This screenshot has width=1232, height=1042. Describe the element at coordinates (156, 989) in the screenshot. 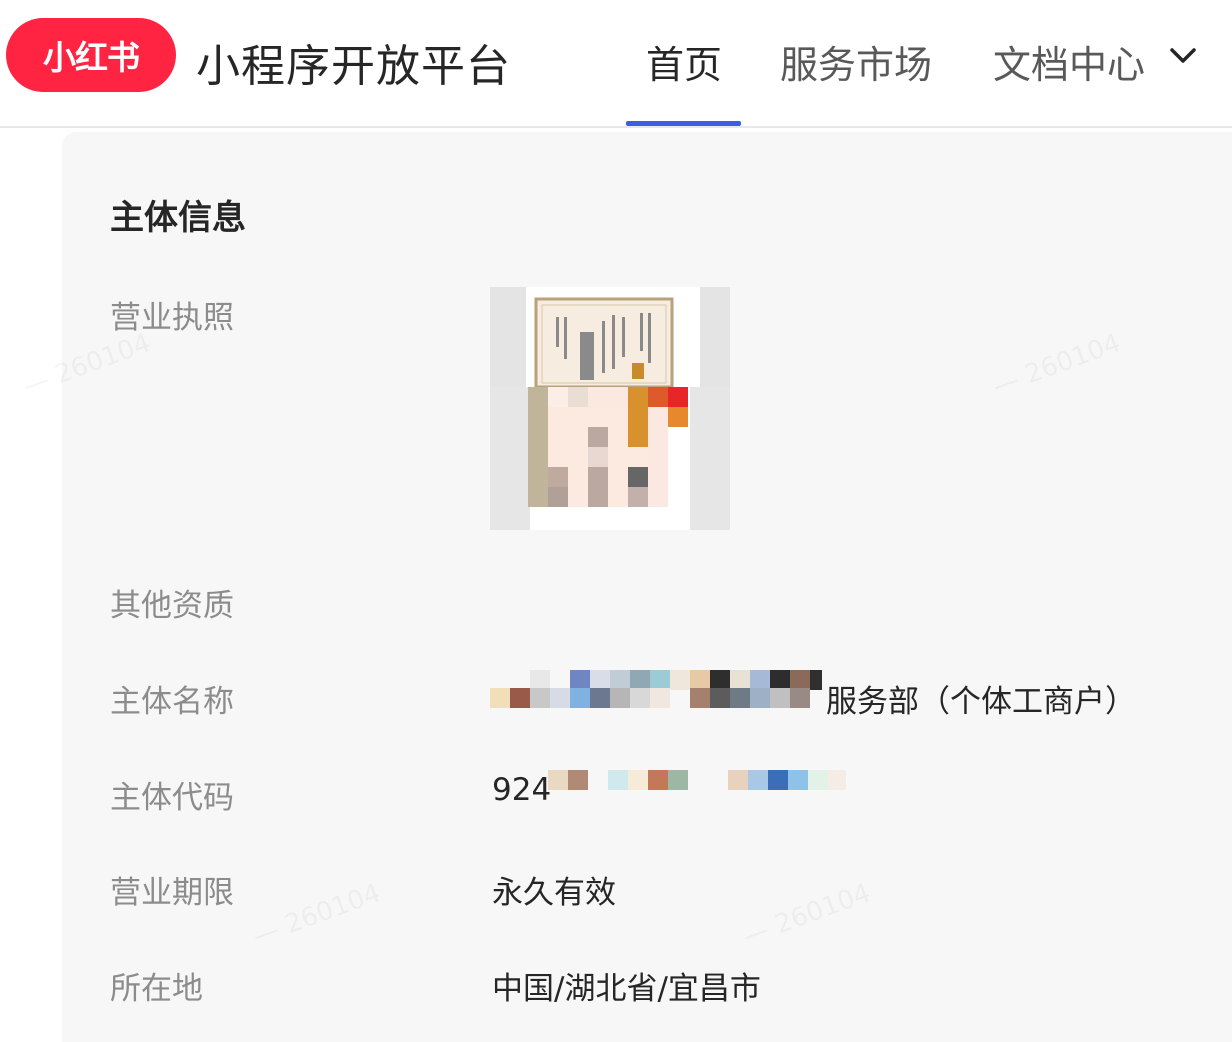

I see `location-label: 所在地` at that location.